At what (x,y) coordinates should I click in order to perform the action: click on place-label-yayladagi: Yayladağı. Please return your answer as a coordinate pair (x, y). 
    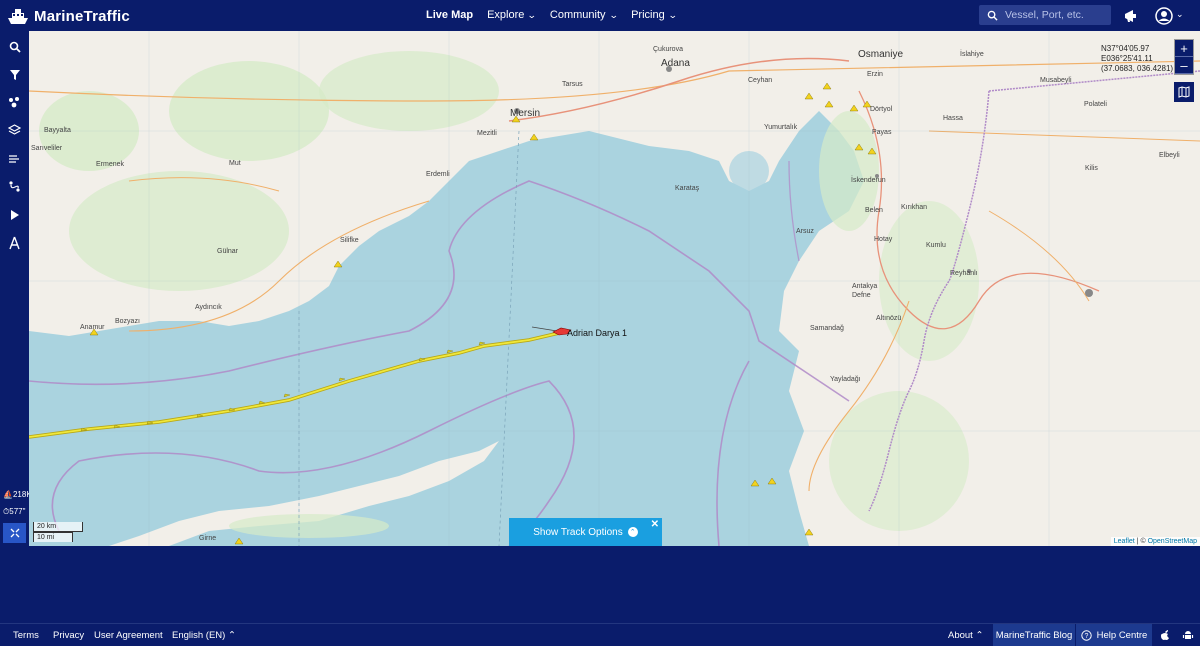
    Looking at the image, I should click on (845, 379).